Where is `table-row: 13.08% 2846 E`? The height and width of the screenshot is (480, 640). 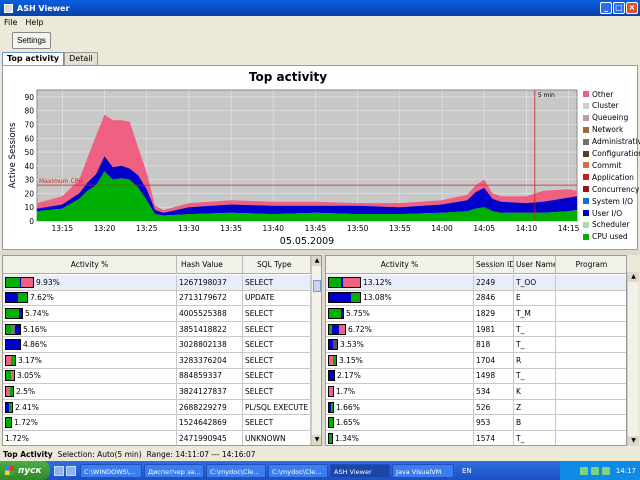 table-row: 13.08% 2846 E is located at coordinates (476, 298).